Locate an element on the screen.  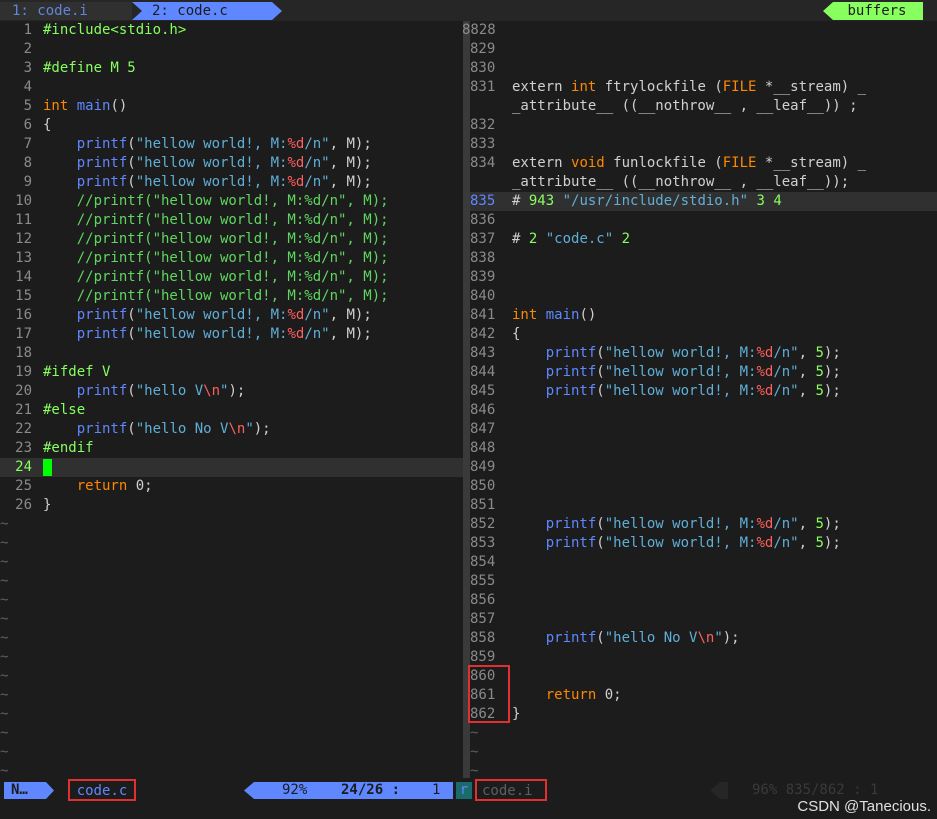
code-line: 833 is located at coordinates (703, 144).